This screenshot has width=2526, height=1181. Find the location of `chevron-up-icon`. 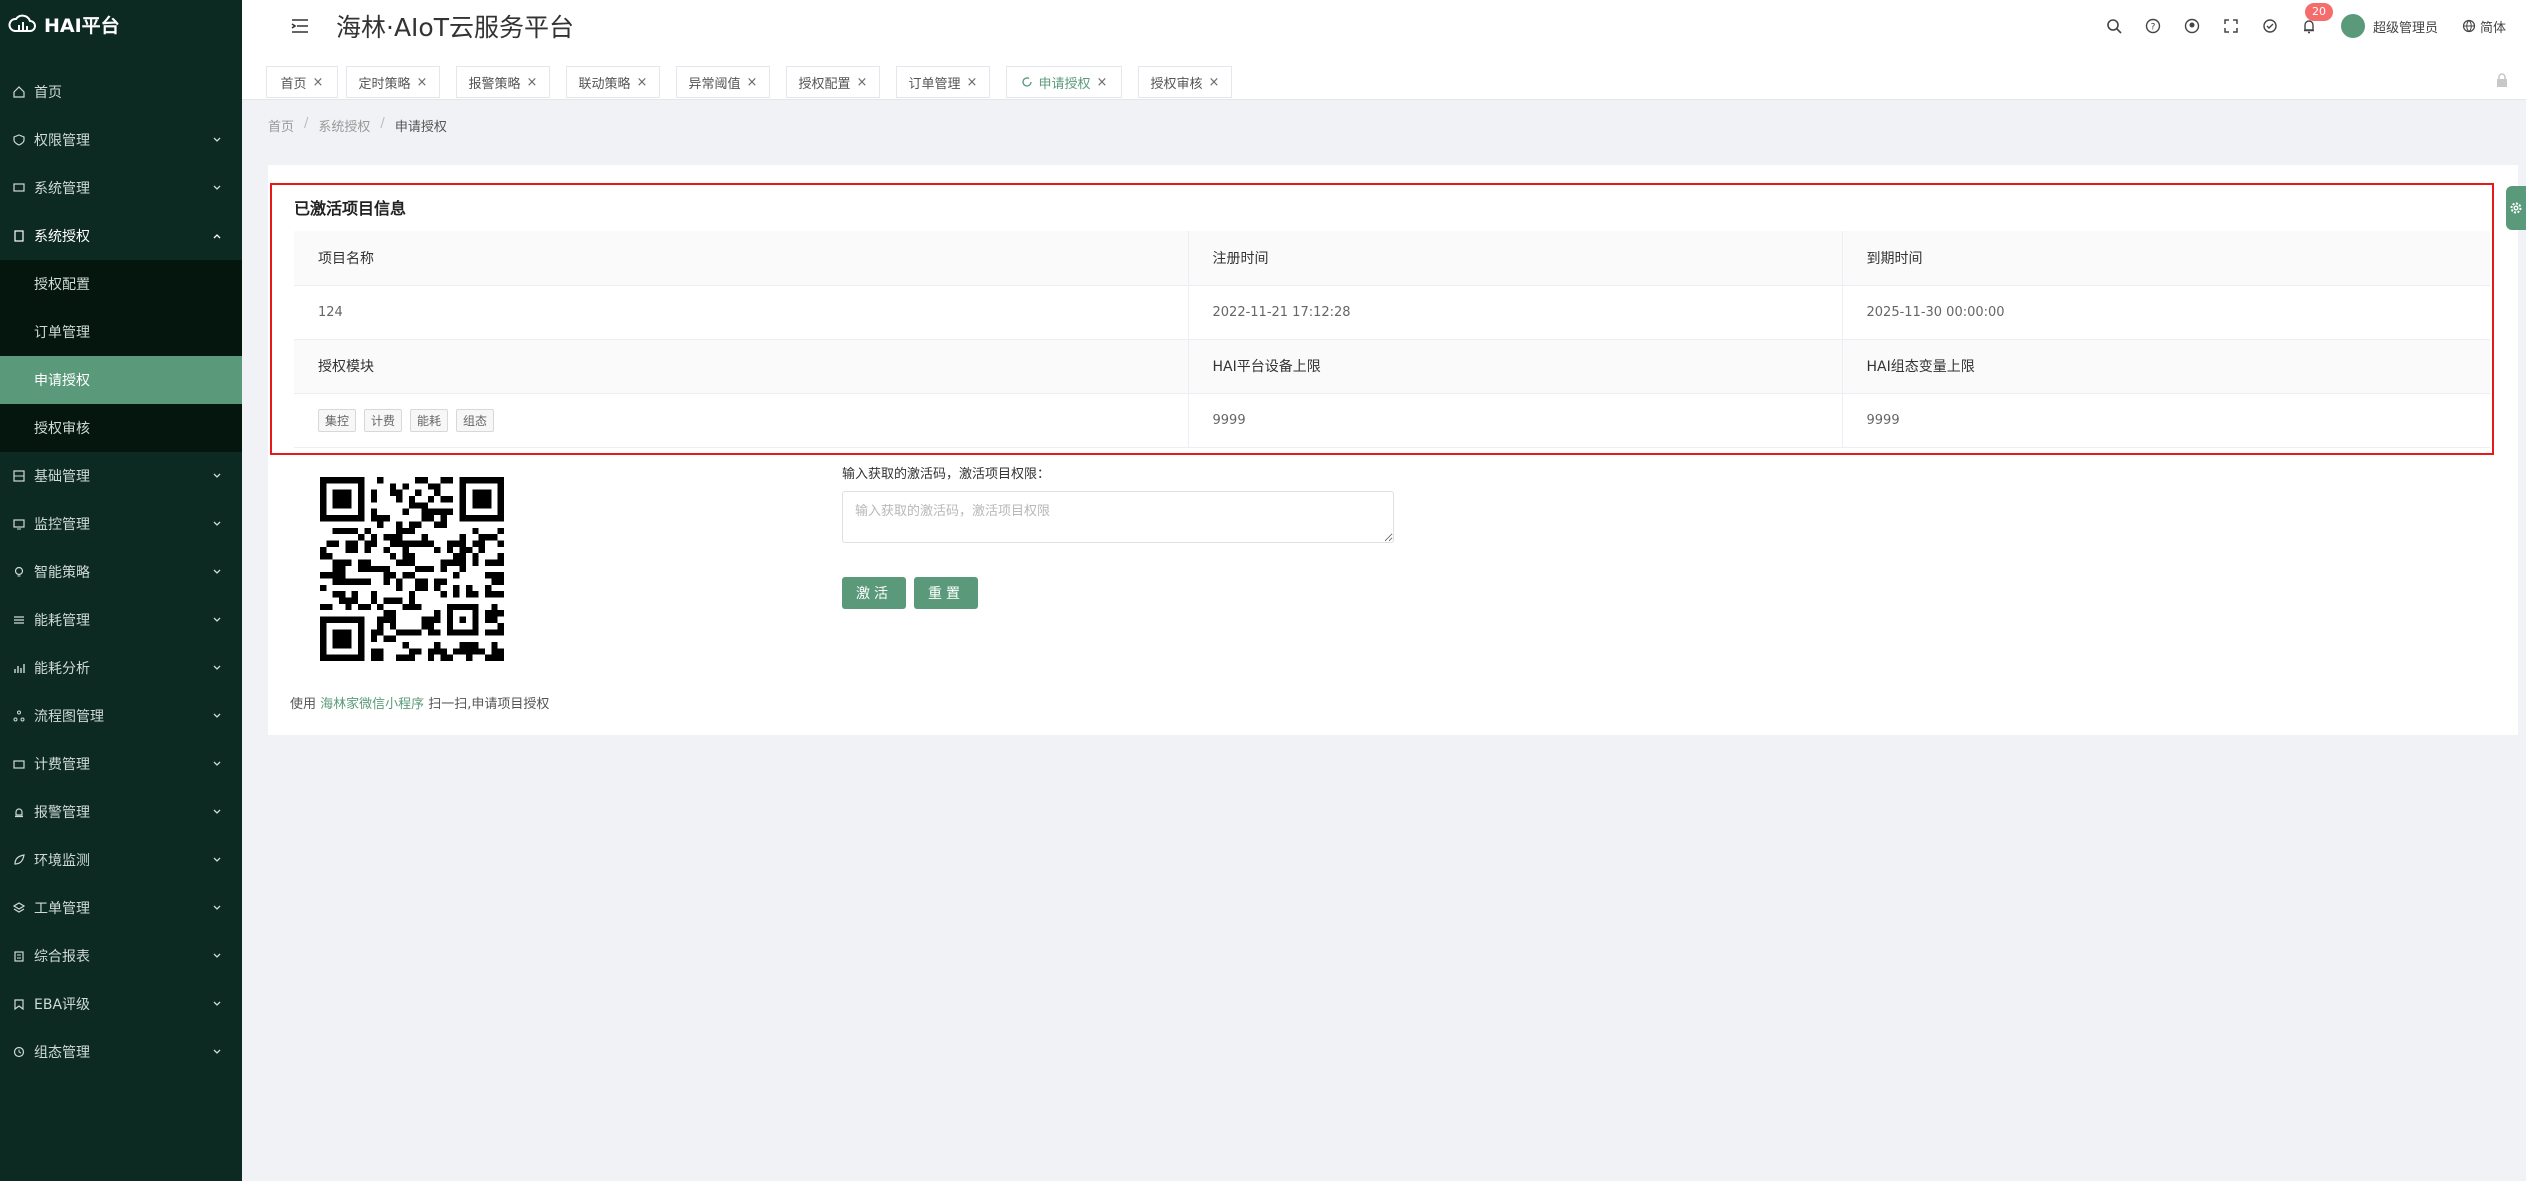

chevron-up-icon is located at coordinates (217, 236).